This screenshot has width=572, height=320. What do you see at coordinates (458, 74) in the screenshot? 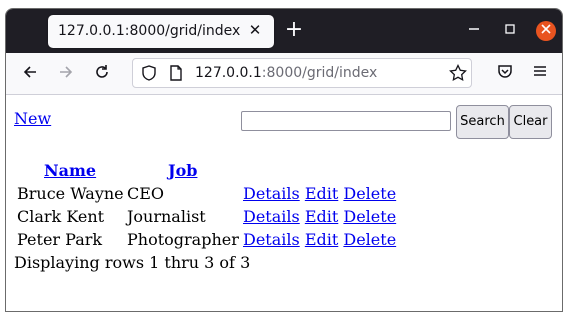
I see `bookmark-star-icon` at bounding box center [458, 74].